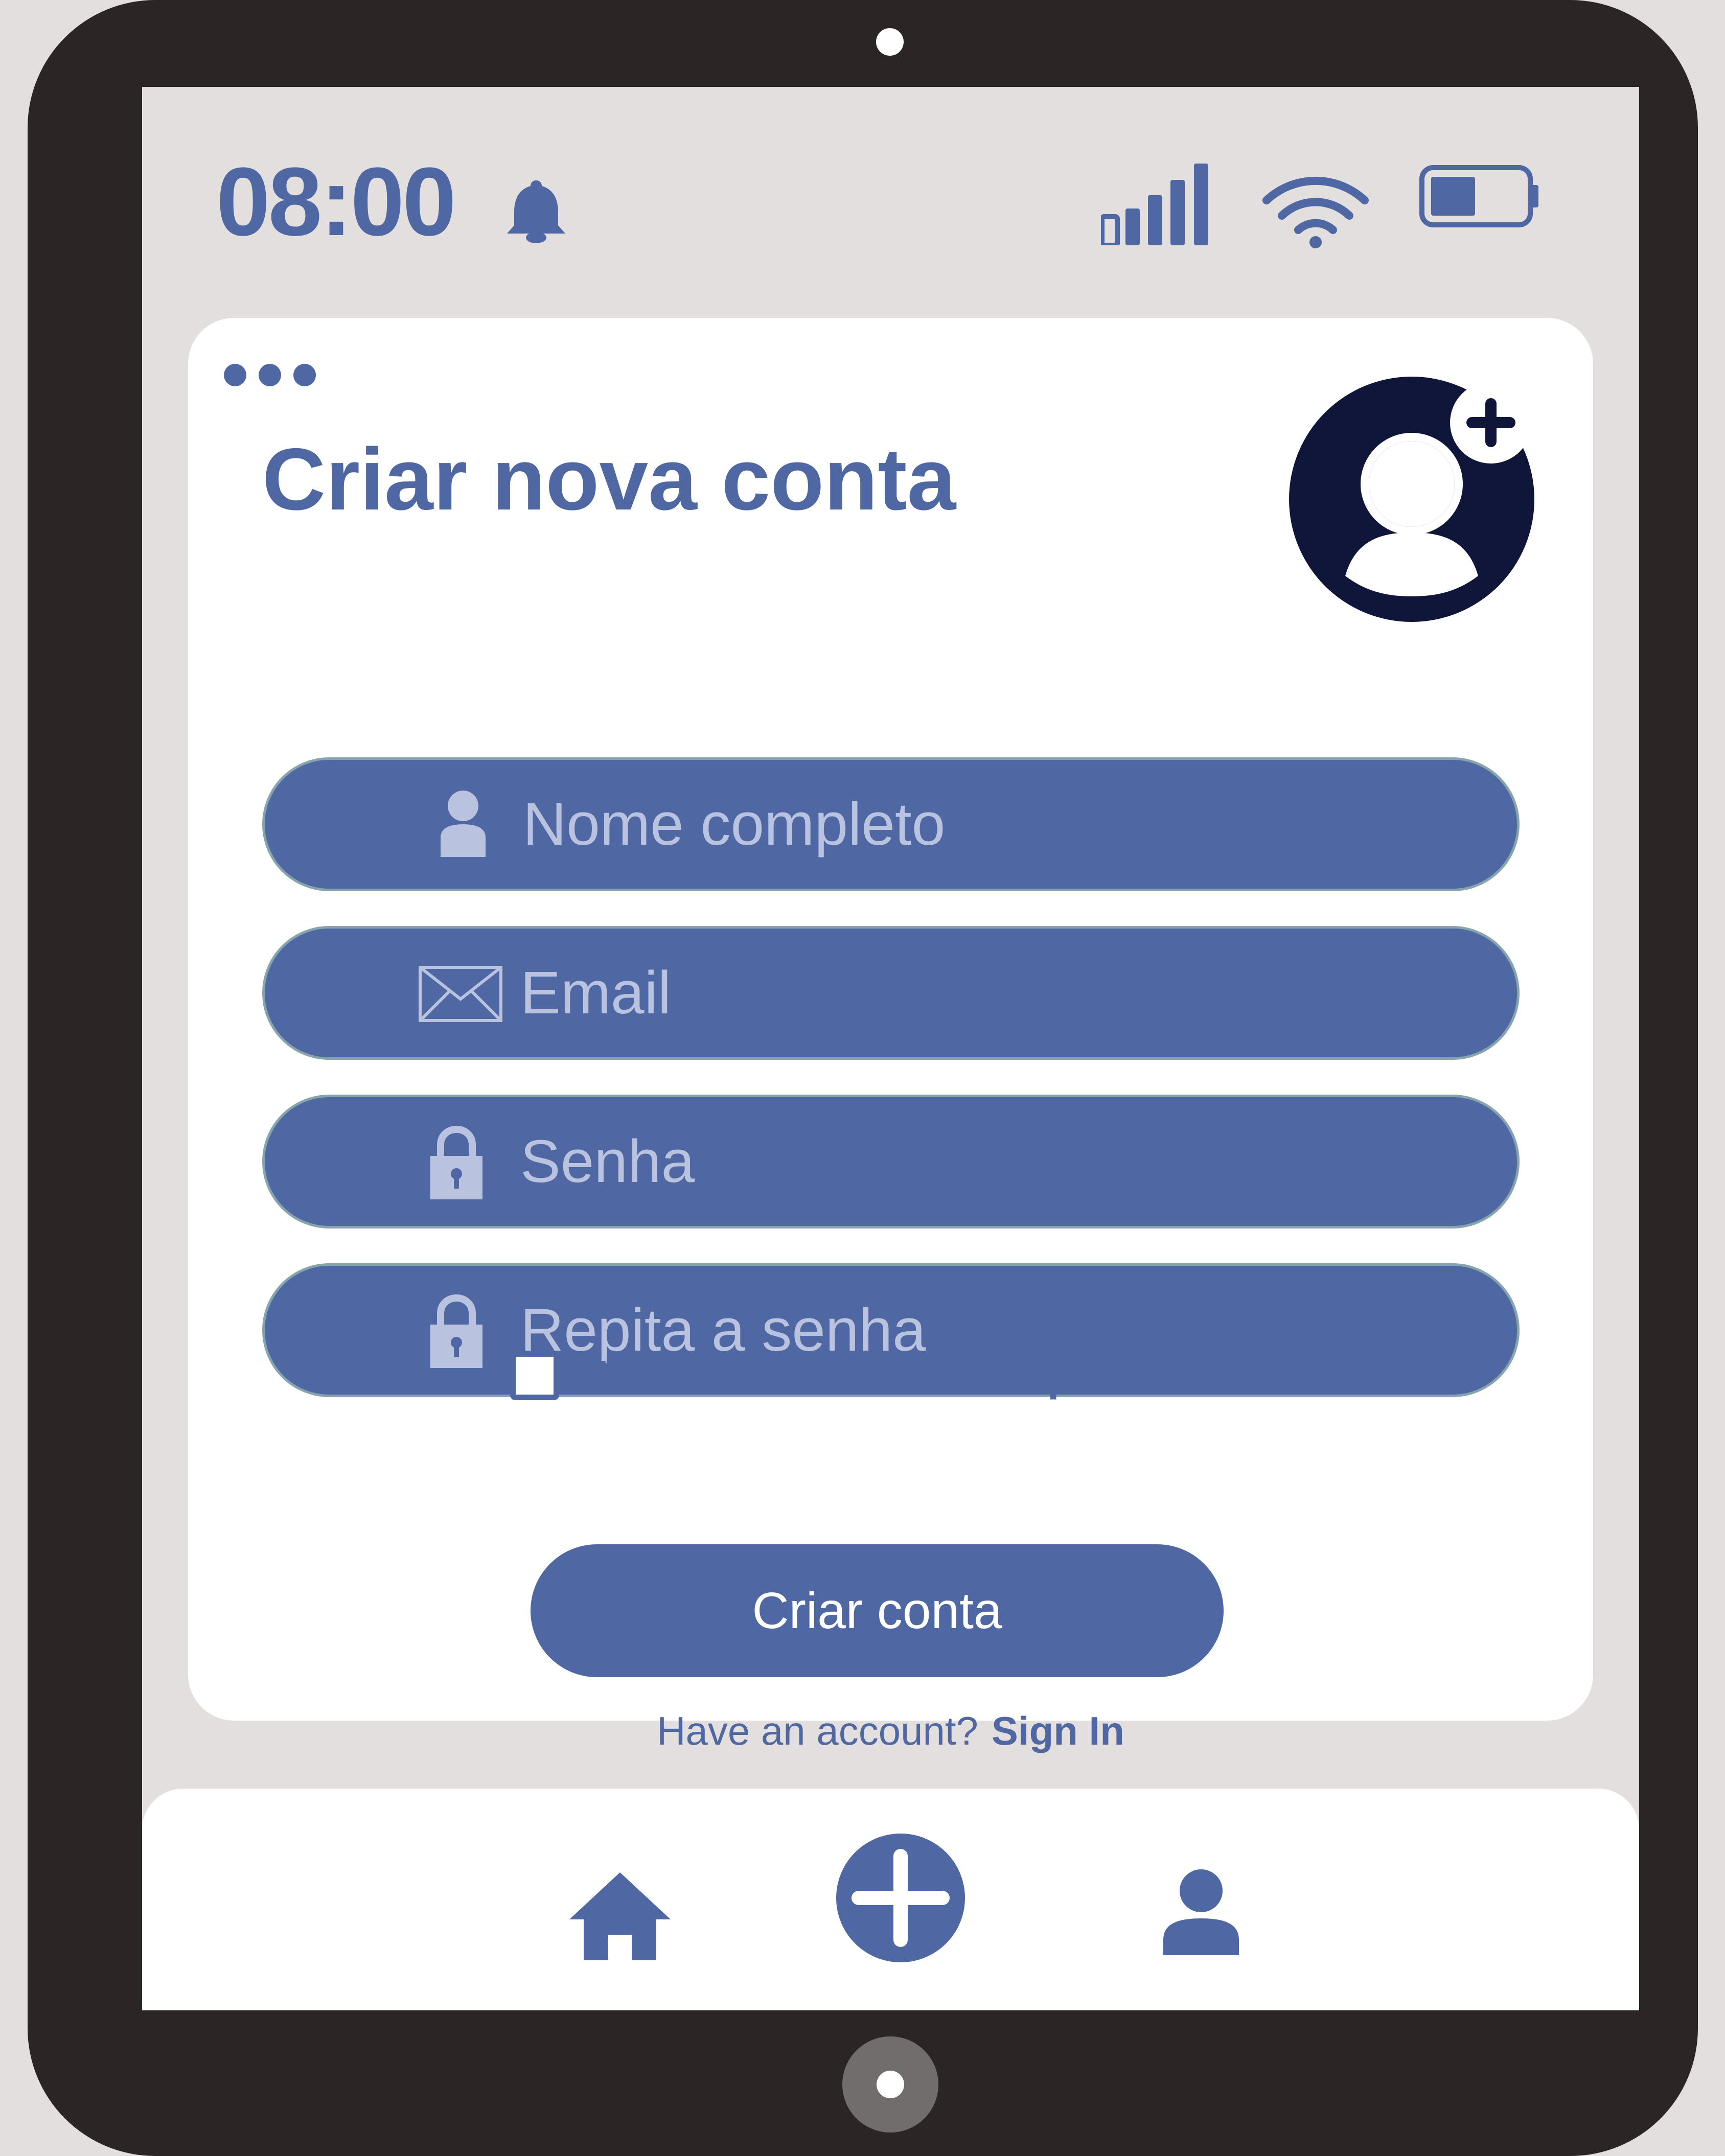 The width and height of the screenshot is (1725, 2156). I want to click on home-button-dot, so click(890, 2084).